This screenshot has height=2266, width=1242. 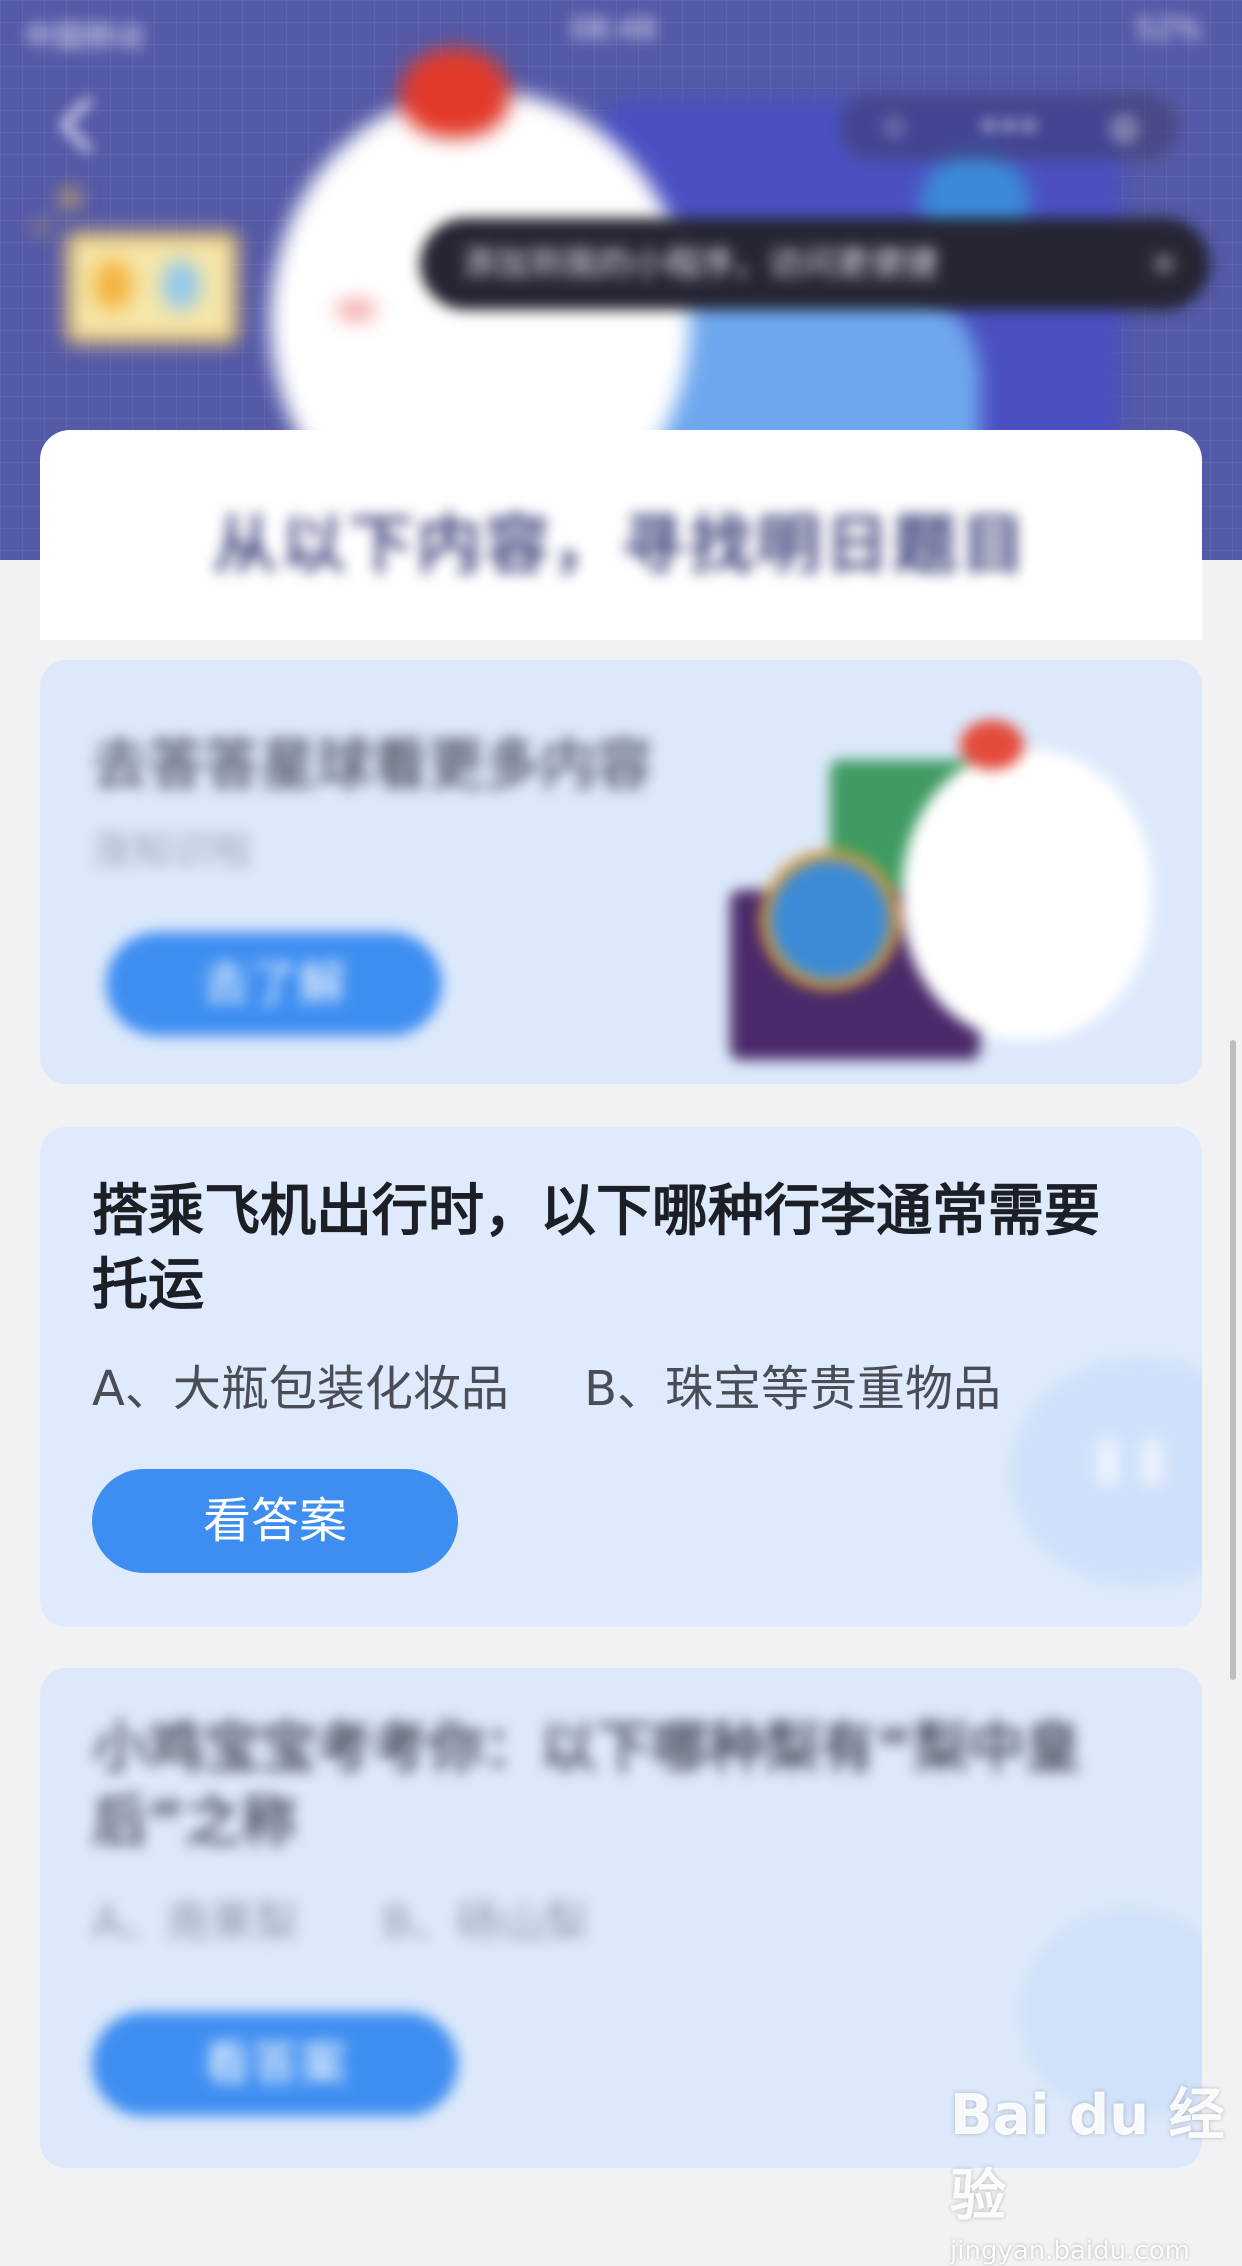 I want to click on question-text: 小鸡宝宝考考你：以下哪种梨有“梨中皇后”之称, so click(x=586, y=1785).